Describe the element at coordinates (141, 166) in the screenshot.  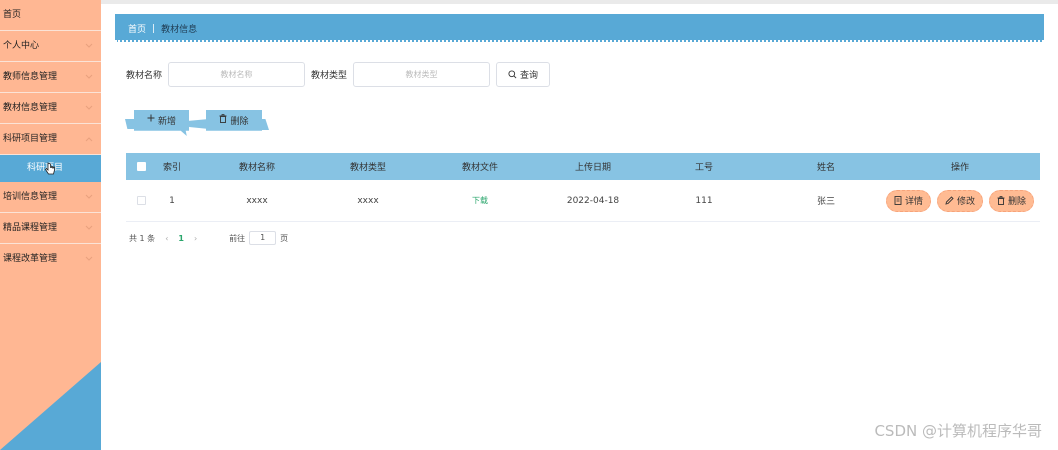
I see `select-all-checkbox` at that location.